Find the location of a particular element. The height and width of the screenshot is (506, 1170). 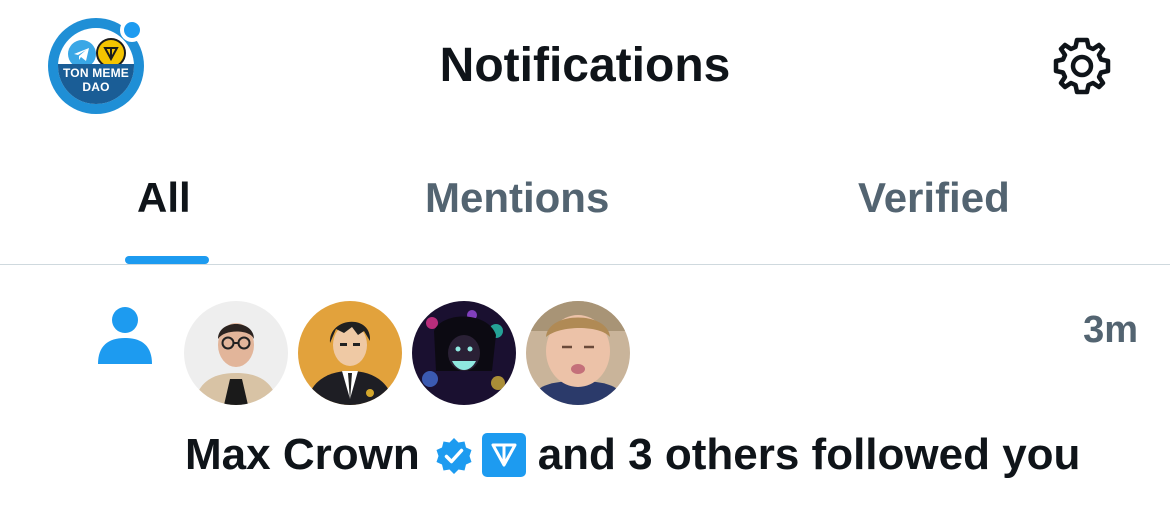

tab-mentions-label: Mentions is located at coordinates (517, 197).